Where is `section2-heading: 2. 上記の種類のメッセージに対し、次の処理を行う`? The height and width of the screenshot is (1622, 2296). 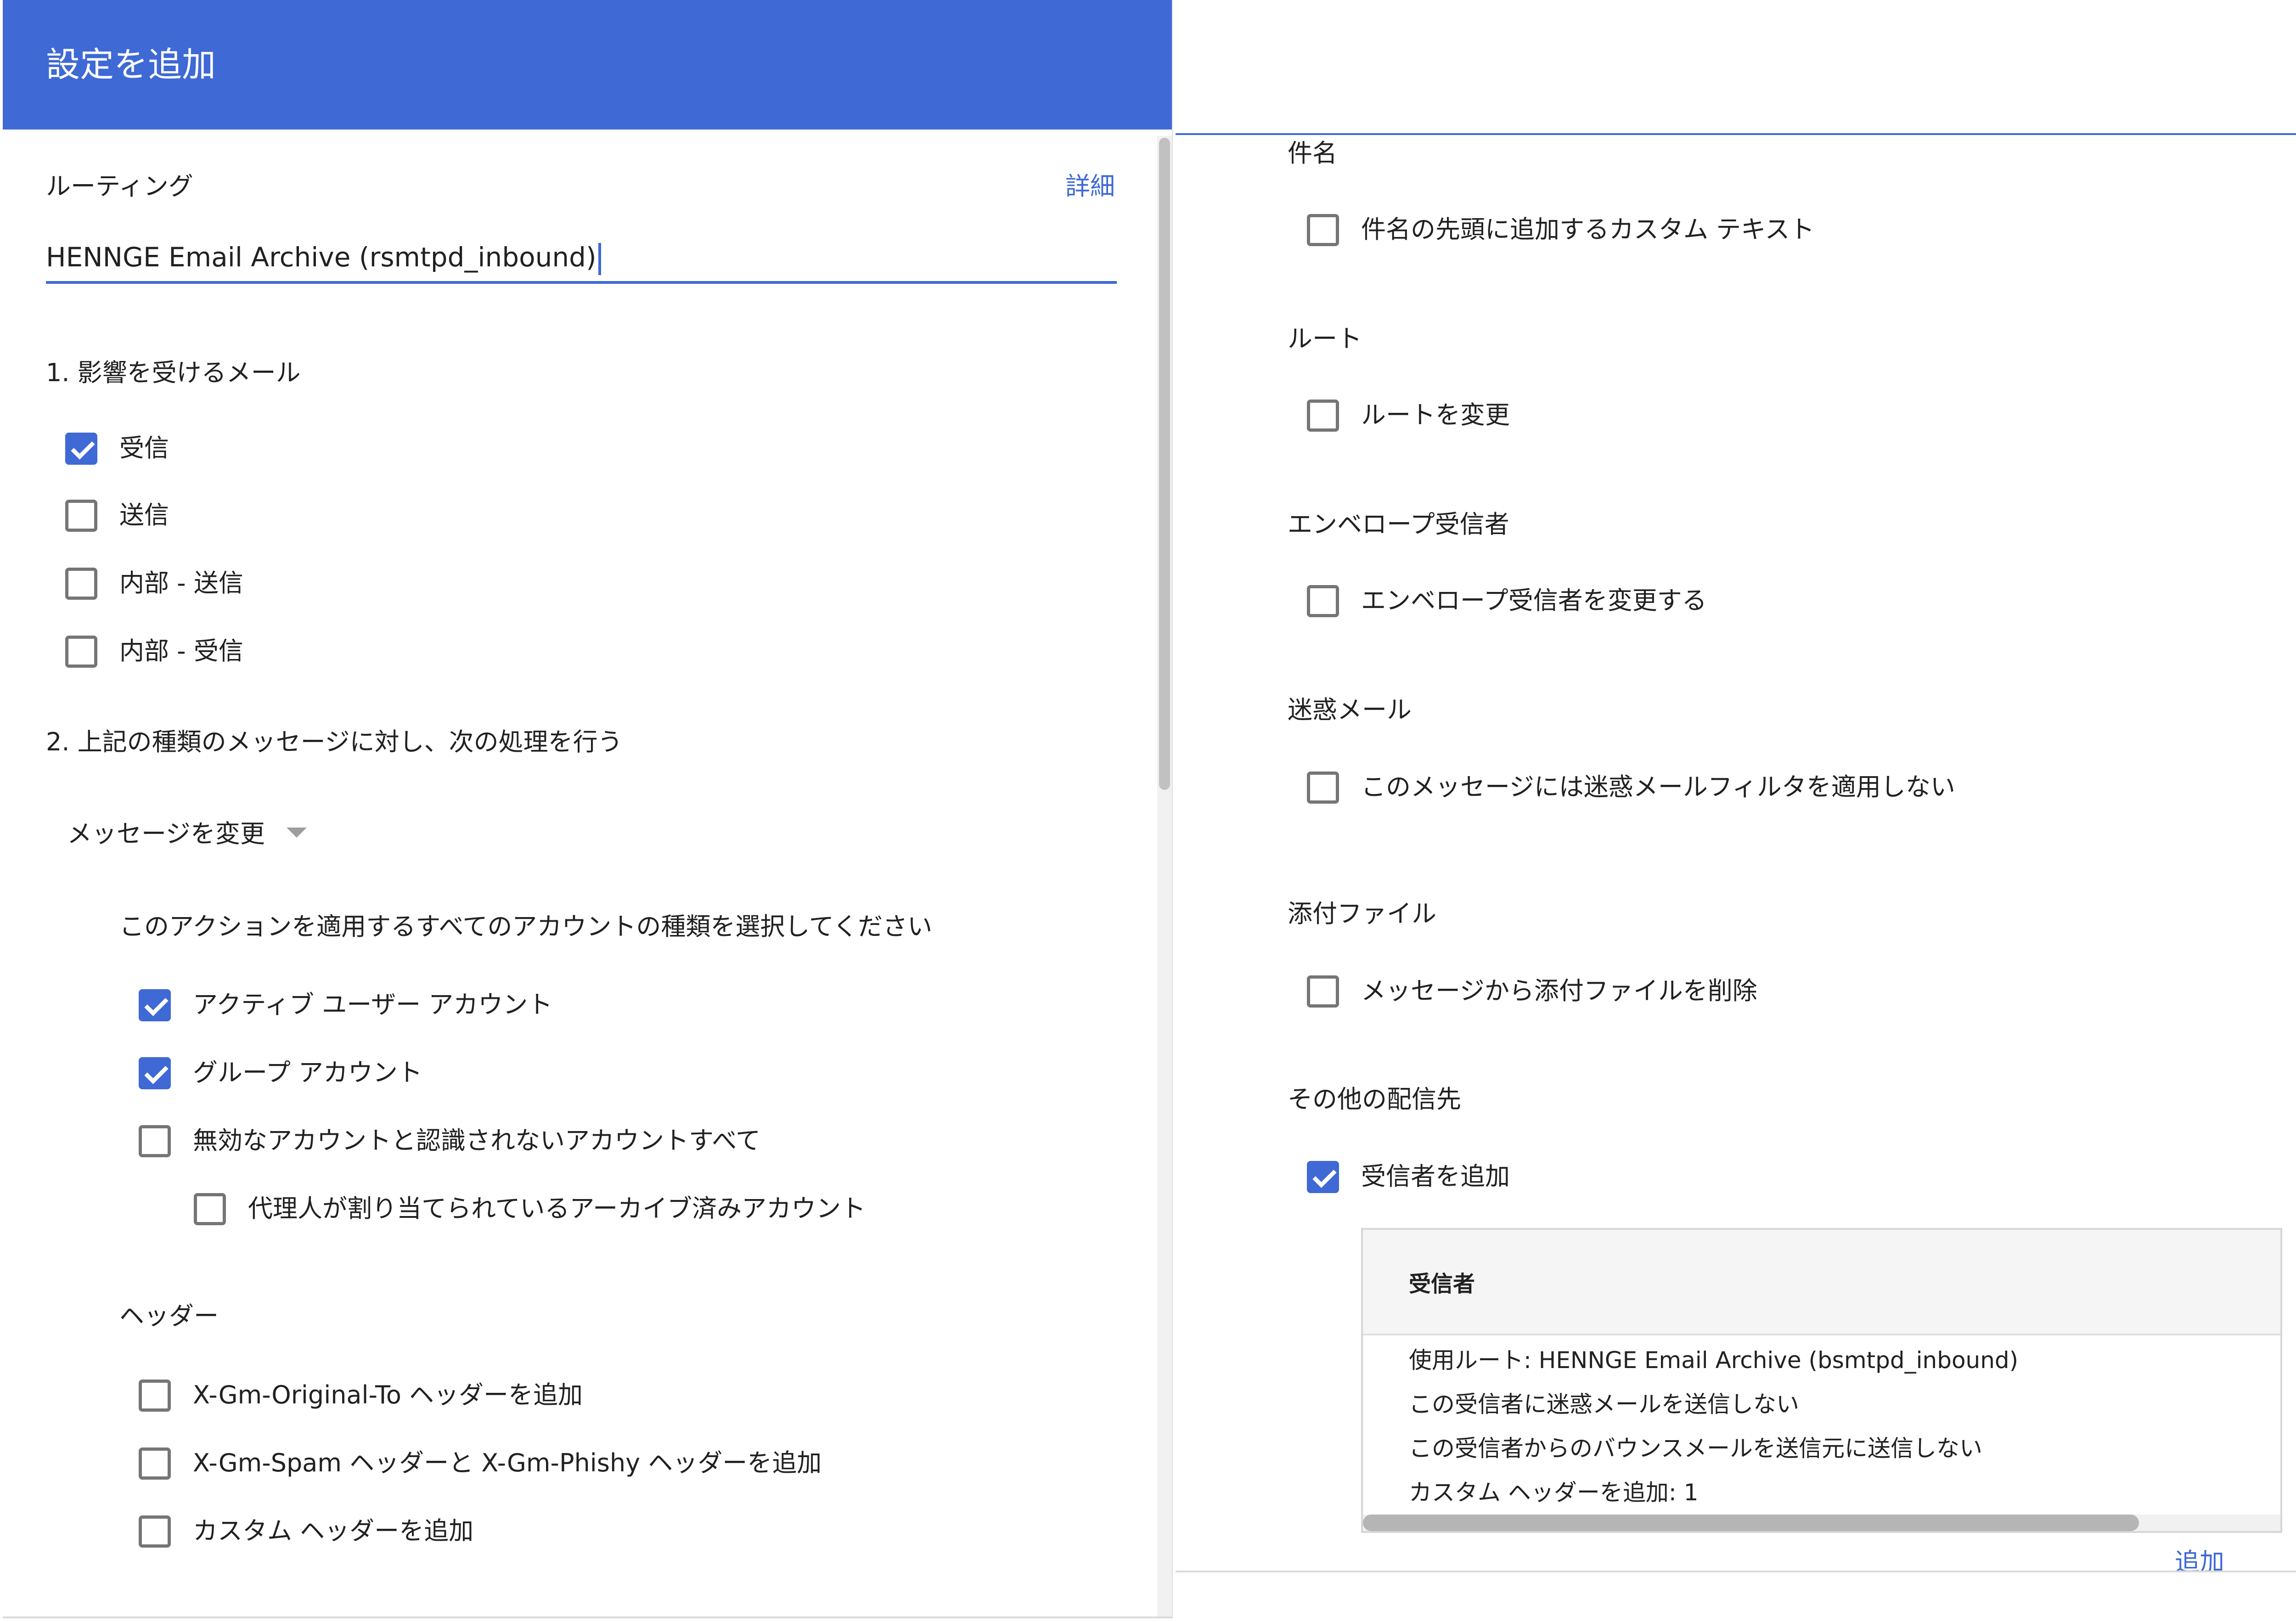 section2-heading: 2. 上記の種類のメッセージに対し、次の処理を行う is located at coordinates (334, 741).